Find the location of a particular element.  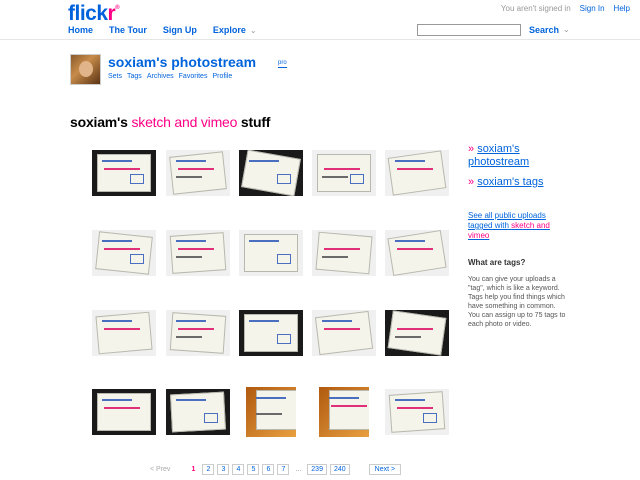

title-tag: sketch and vimeo is located at coordinates (184, 122).